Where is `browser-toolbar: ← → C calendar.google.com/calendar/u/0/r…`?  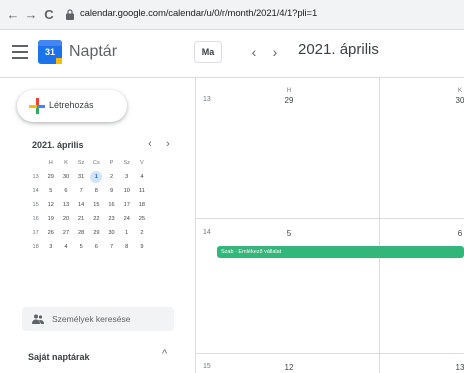 browser-toolbar: ← → C calendar.google.com/calendar/u/0/r… is located at coordinates (232, 15).